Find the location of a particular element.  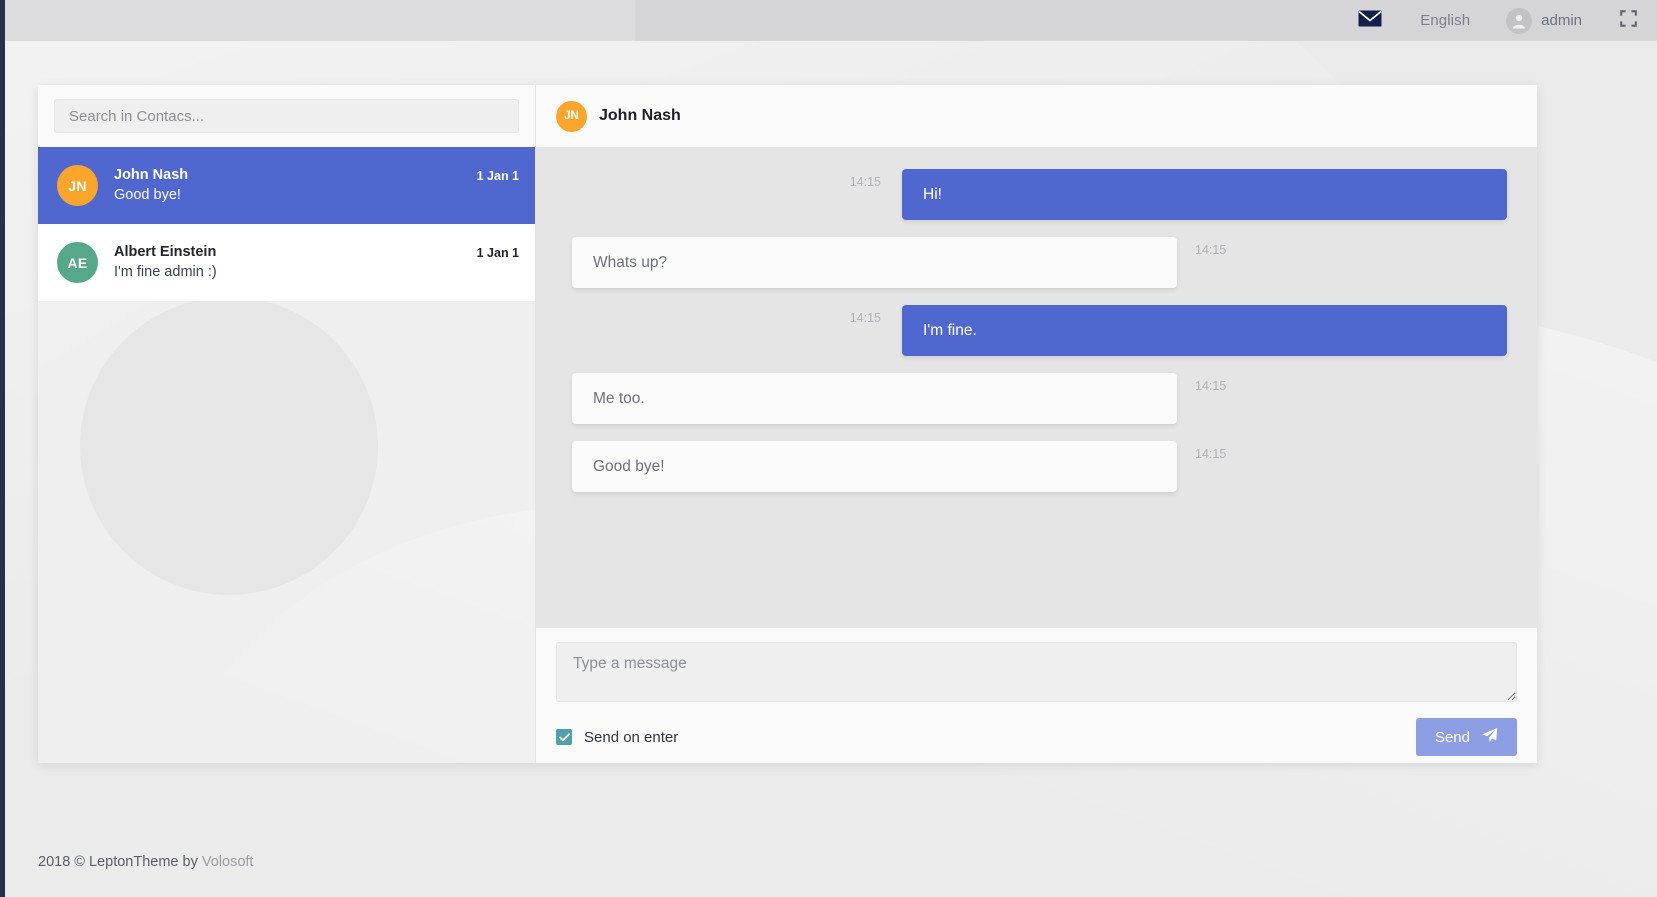

message-row: 14:15 I'm fine. is located at coordinates (1039, 330).